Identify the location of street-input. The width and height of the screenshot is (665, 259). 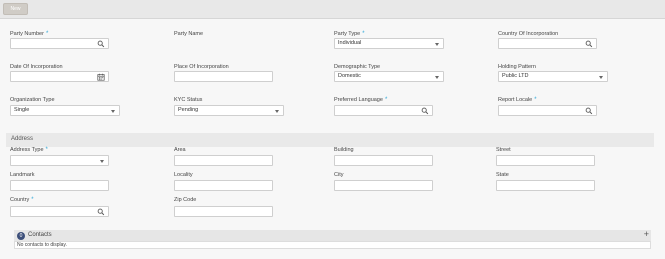
(545, 160).